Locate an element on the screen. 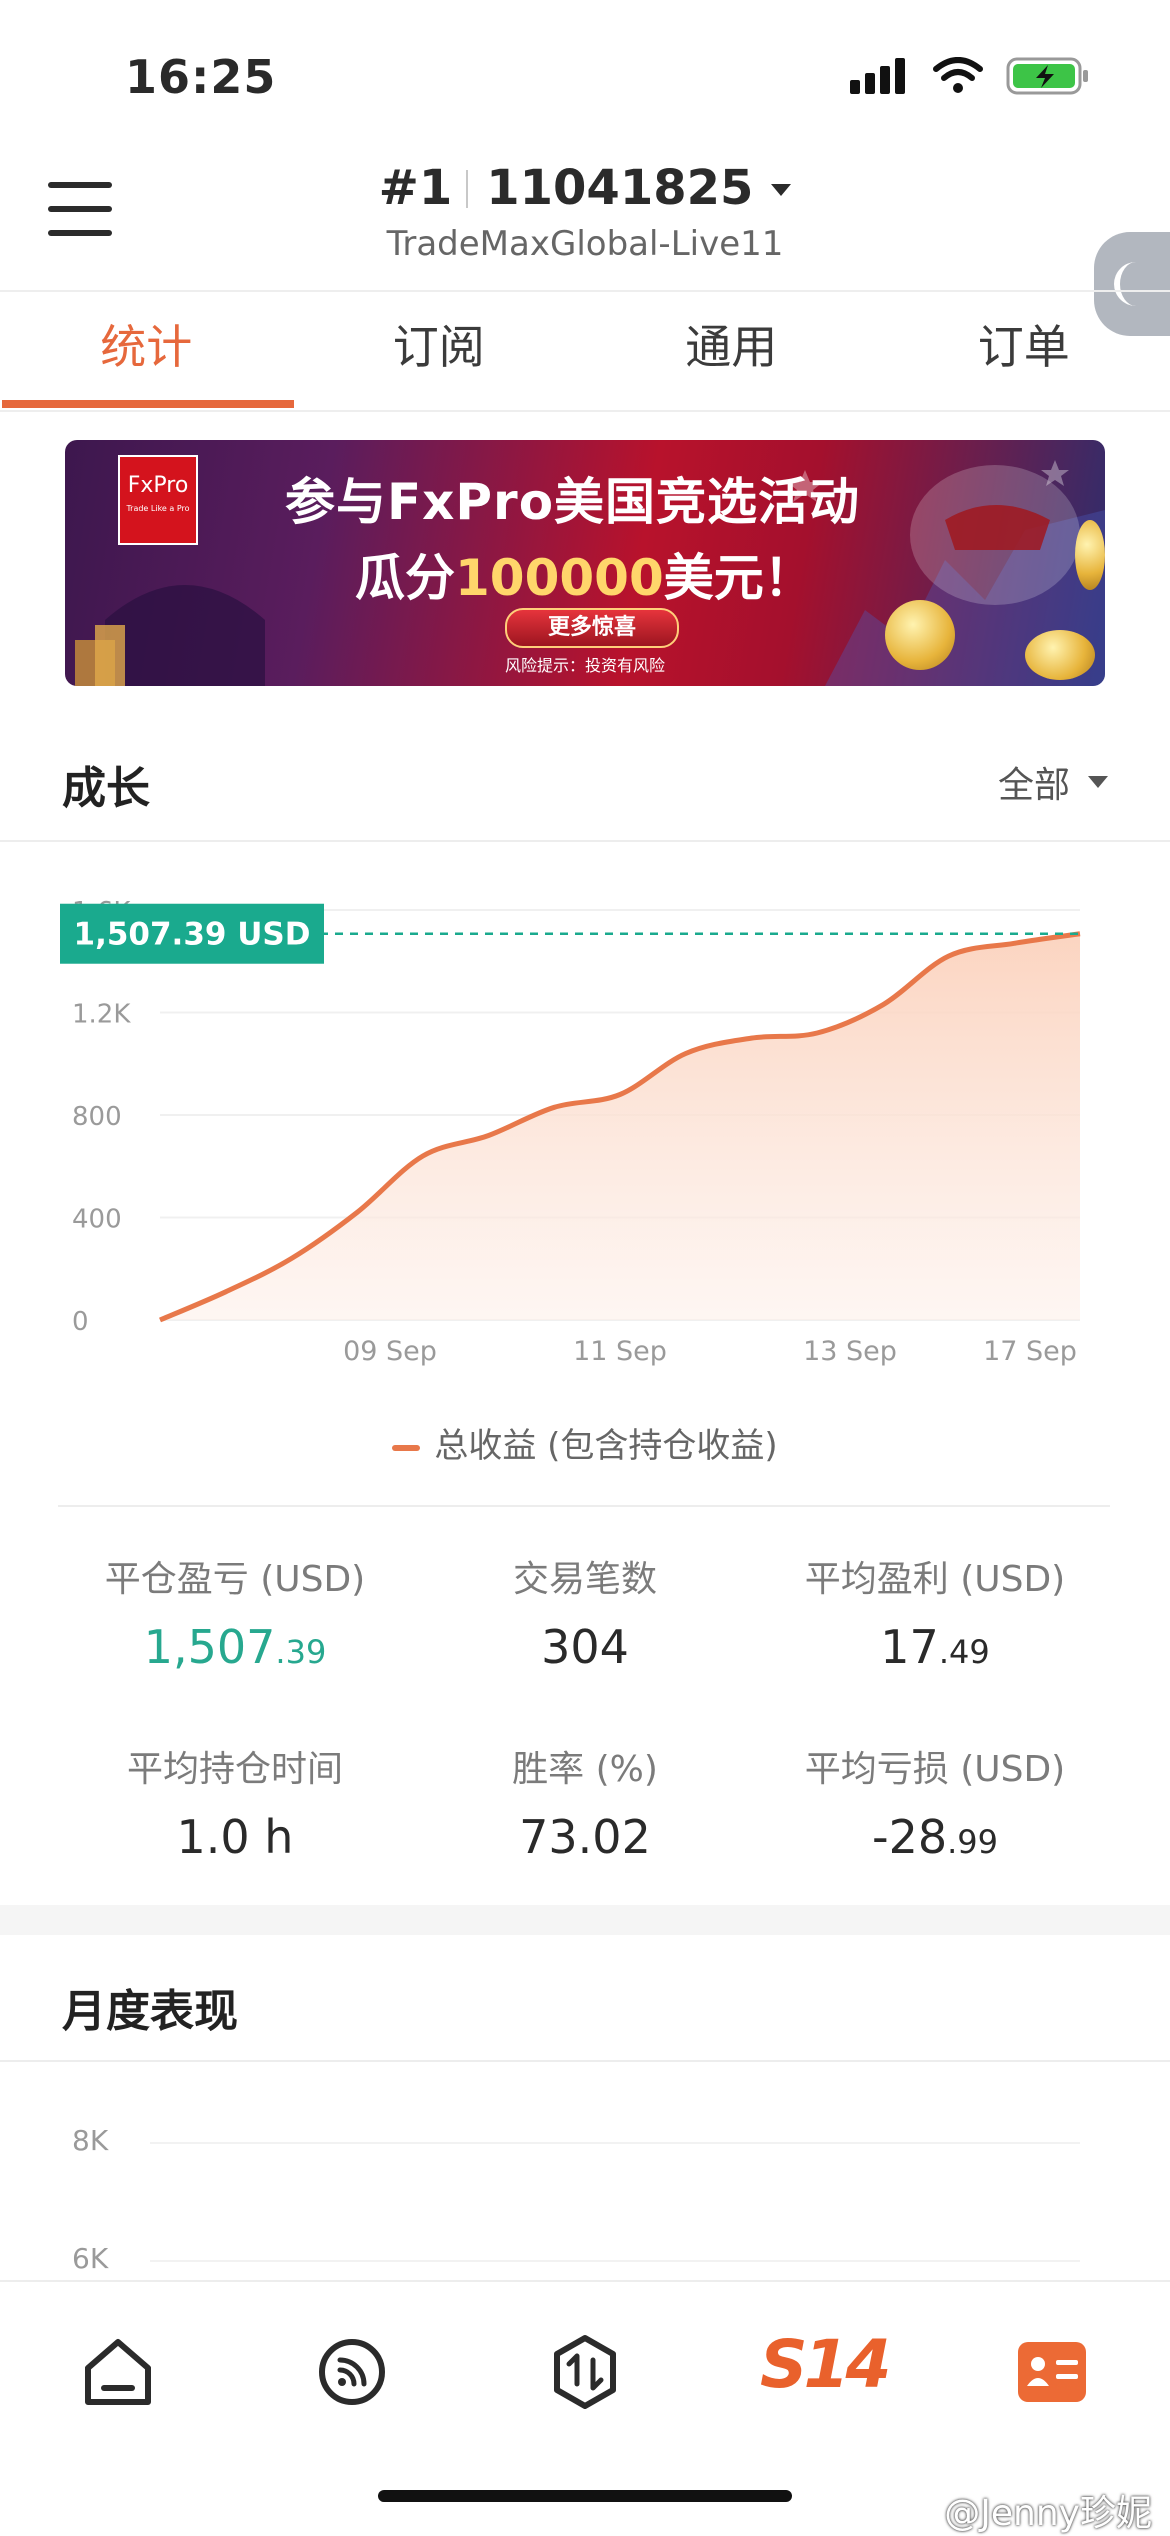 The height and width of the screenshot is (2536, 1170). feed-icon is located at coordinates (352, 2372).